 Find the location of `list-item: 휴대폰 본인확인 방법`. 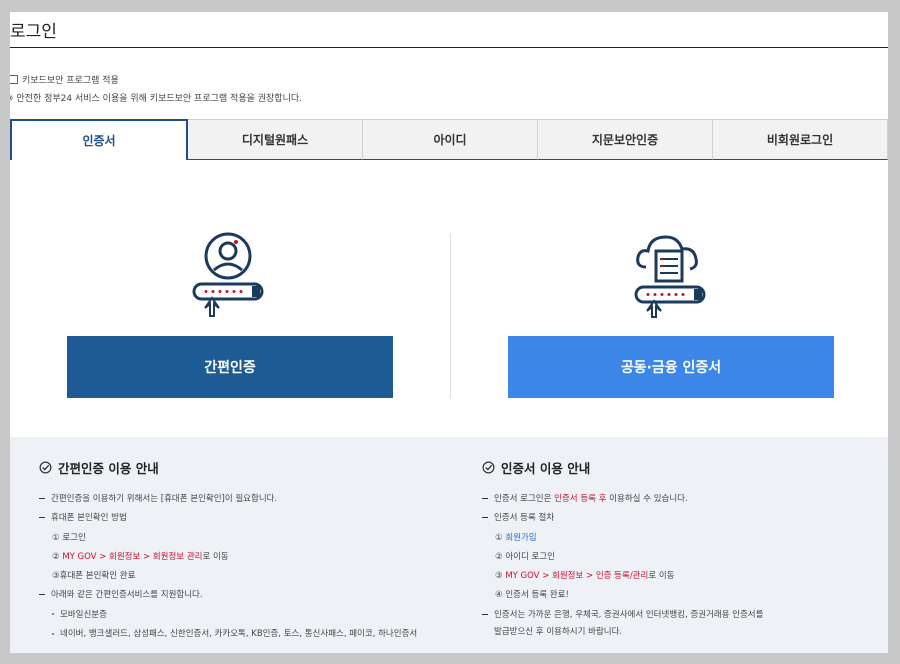

list-item: 휴대폰 본인확인 방법 is located at coordinates (228, 518).